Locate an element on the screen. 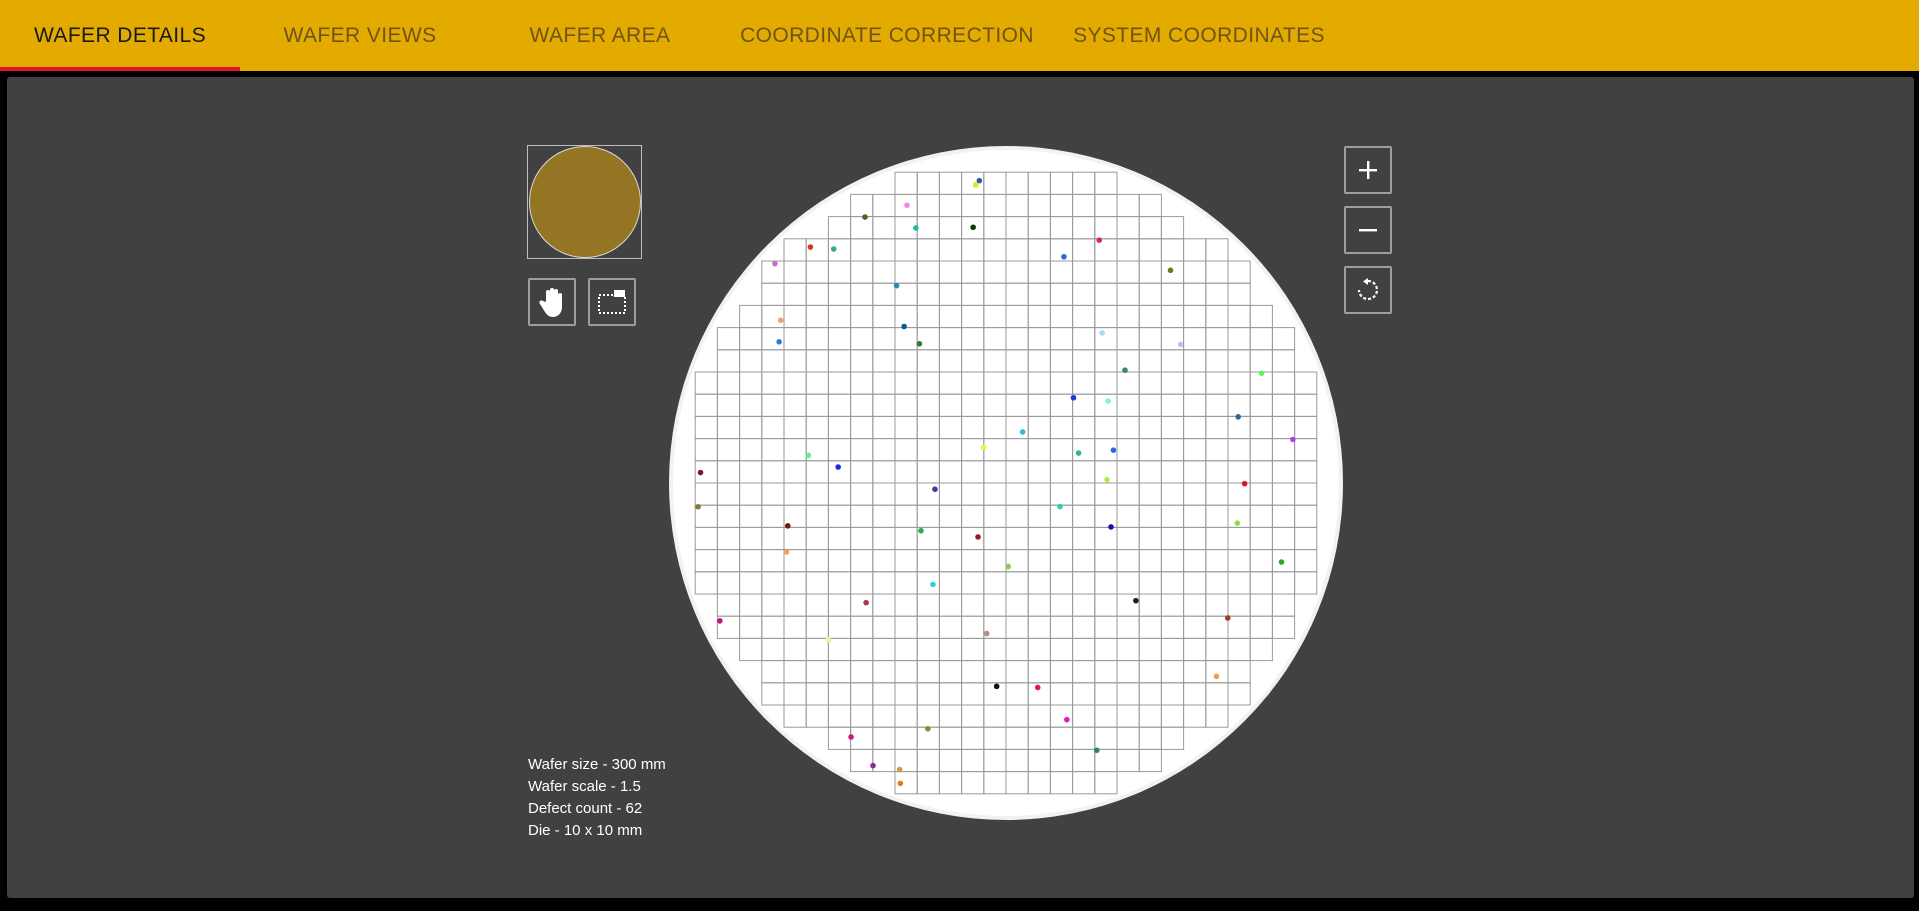  reset-view-button is located at coordinates (1368, 290).